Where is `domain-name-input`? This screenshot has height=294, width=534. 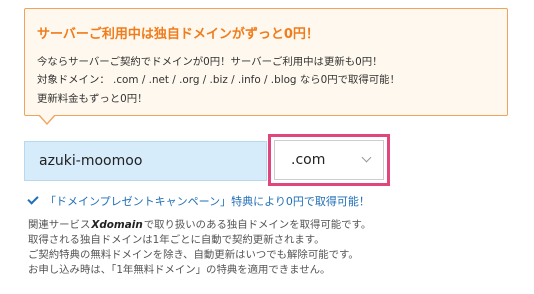
domain-name-input is located at coordinates (145, 161).